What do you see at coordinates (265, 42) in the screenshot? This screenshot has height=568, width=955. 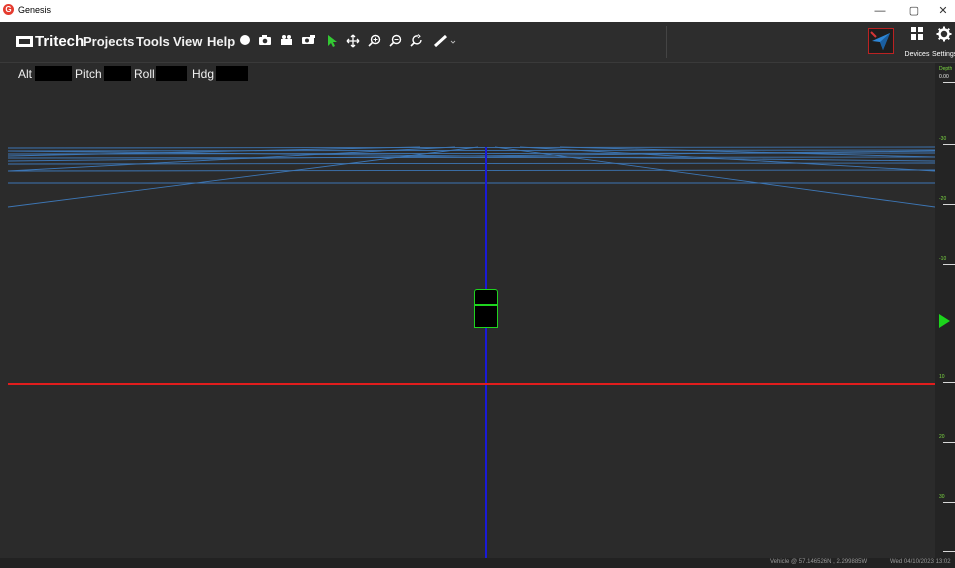 I see `camera-icon` at bounding box center [265, 42].